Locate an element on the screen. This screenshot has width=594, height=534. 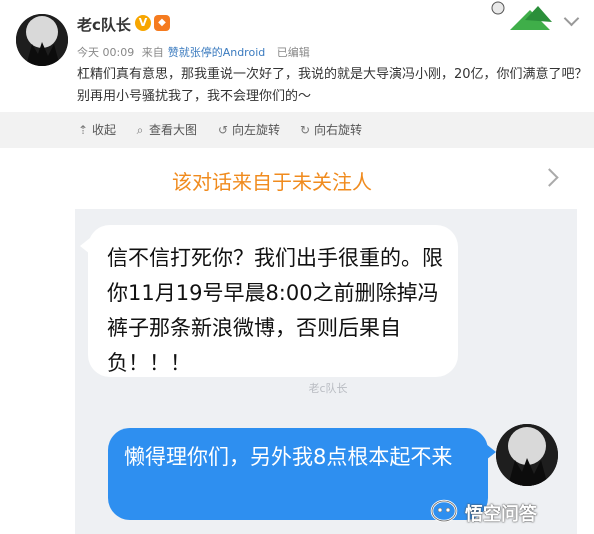
rotate-right-button: ↻ 向右旋转 is located at coordinates (330, 129).